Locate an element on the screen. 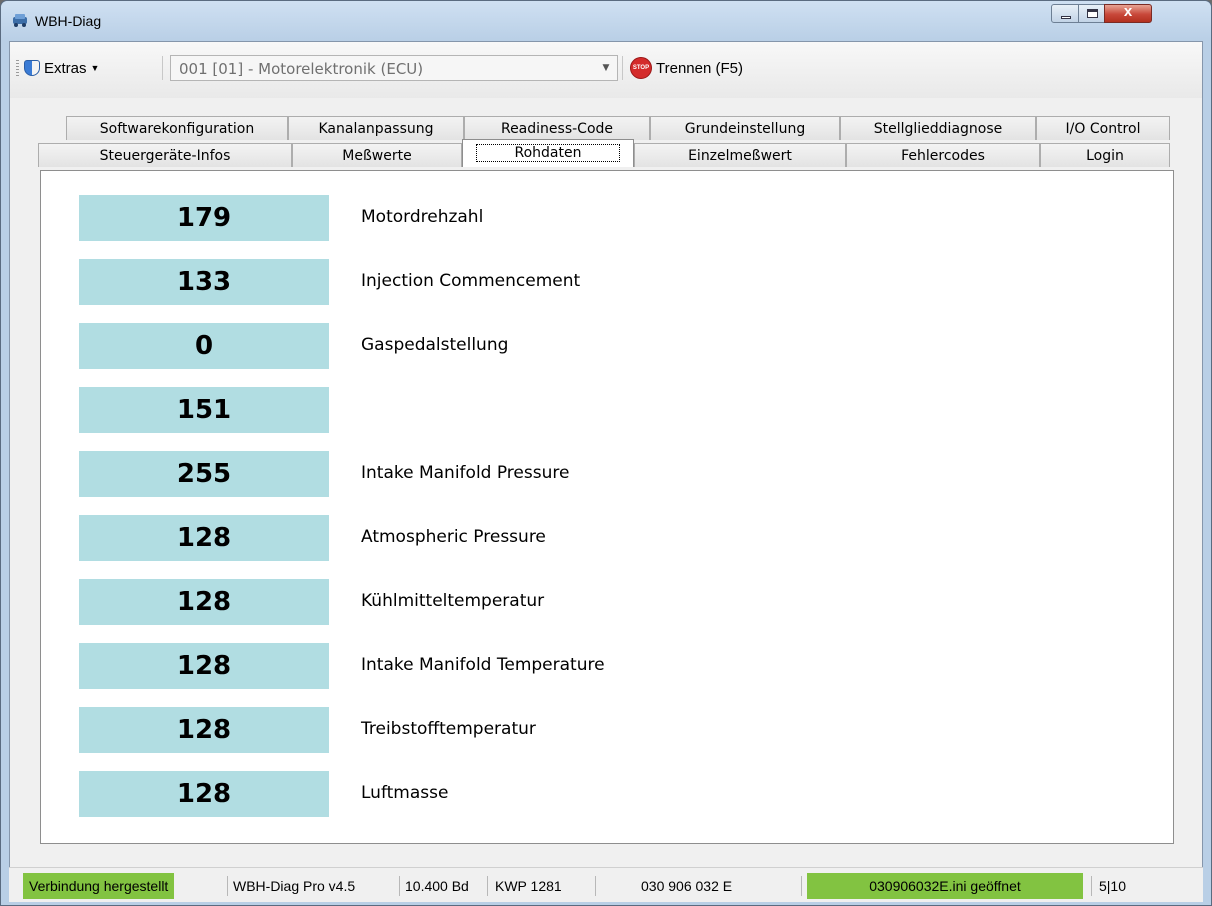  tab-messwerte: Meßwerte is located at coordinates (377, 155).